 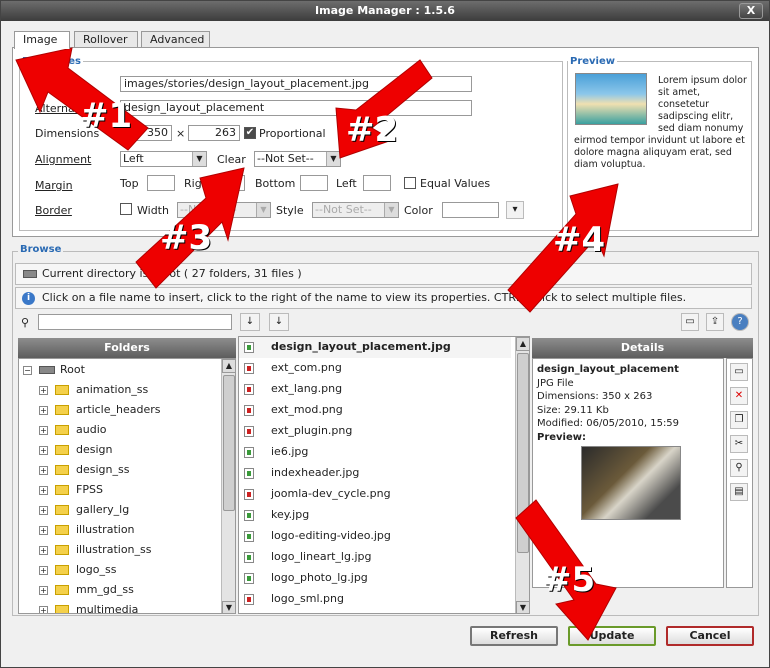 What do you see at coordinates (523, 453) in the screenshot?
I see `files-scroll-thumb` at bounding box center [523, 453].